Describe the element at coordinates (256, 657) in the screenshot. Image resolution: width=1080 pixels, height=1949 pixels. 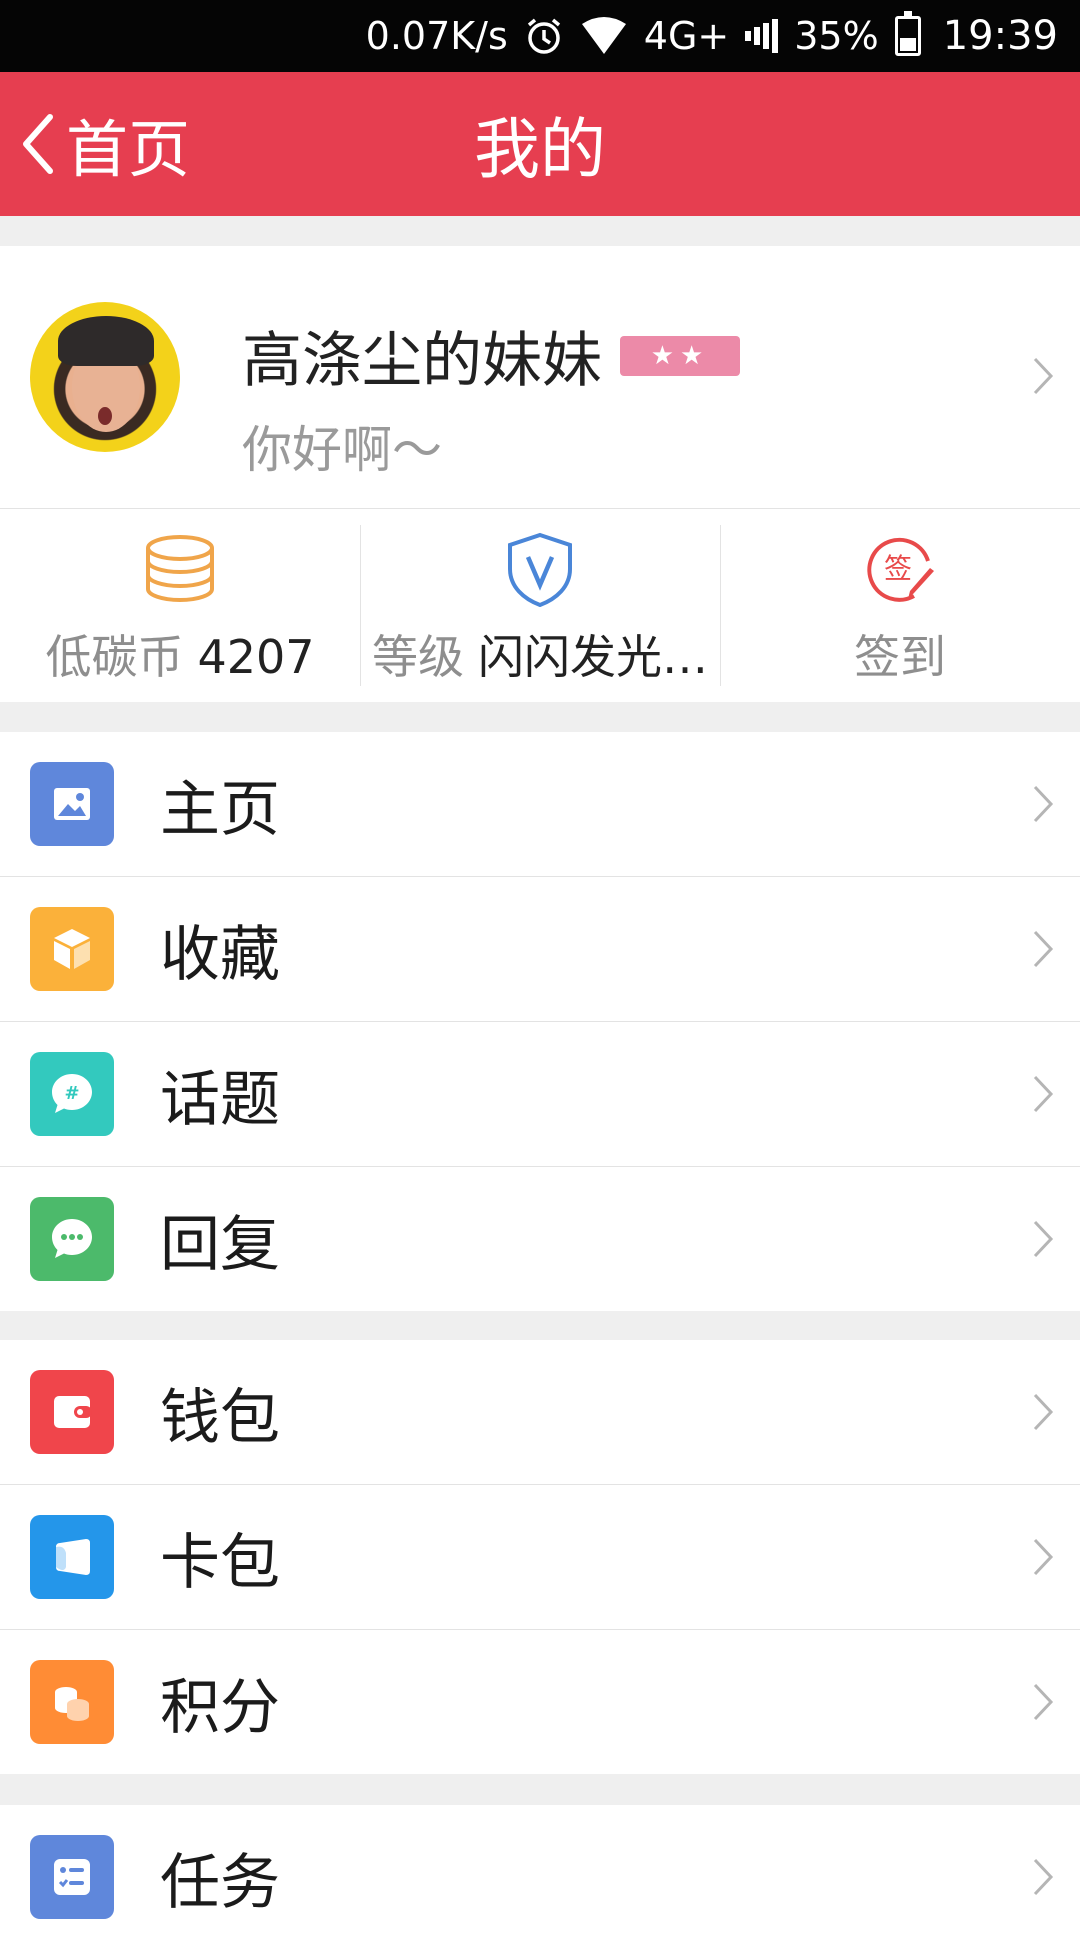
I see `coins-value: 4207` at that location.